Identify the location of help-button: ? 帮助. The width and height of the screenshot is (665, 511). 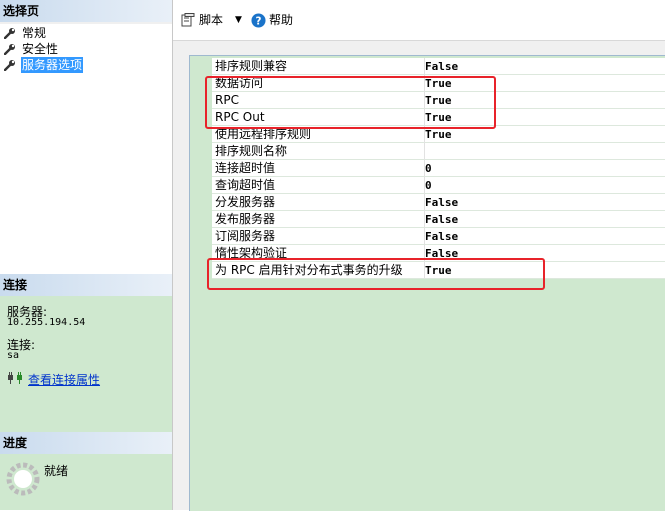
(272, 20).